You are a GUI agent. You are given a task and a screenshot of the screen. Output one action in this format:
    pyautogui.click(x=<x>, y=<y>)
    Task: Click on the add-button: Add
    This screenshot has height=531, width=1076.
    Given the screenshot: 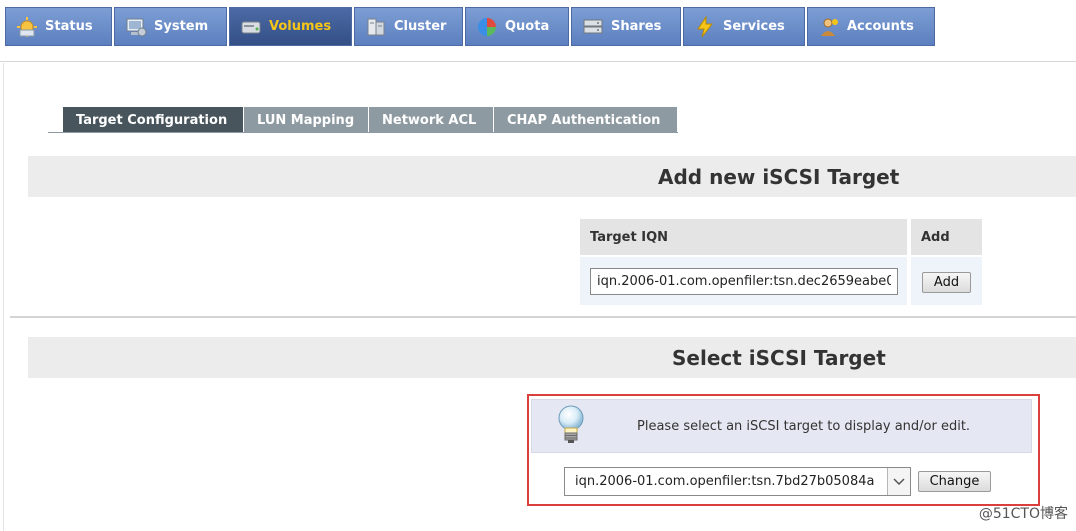 What is the action you would take?
    pyautogui.click(x=946, y=282)
    